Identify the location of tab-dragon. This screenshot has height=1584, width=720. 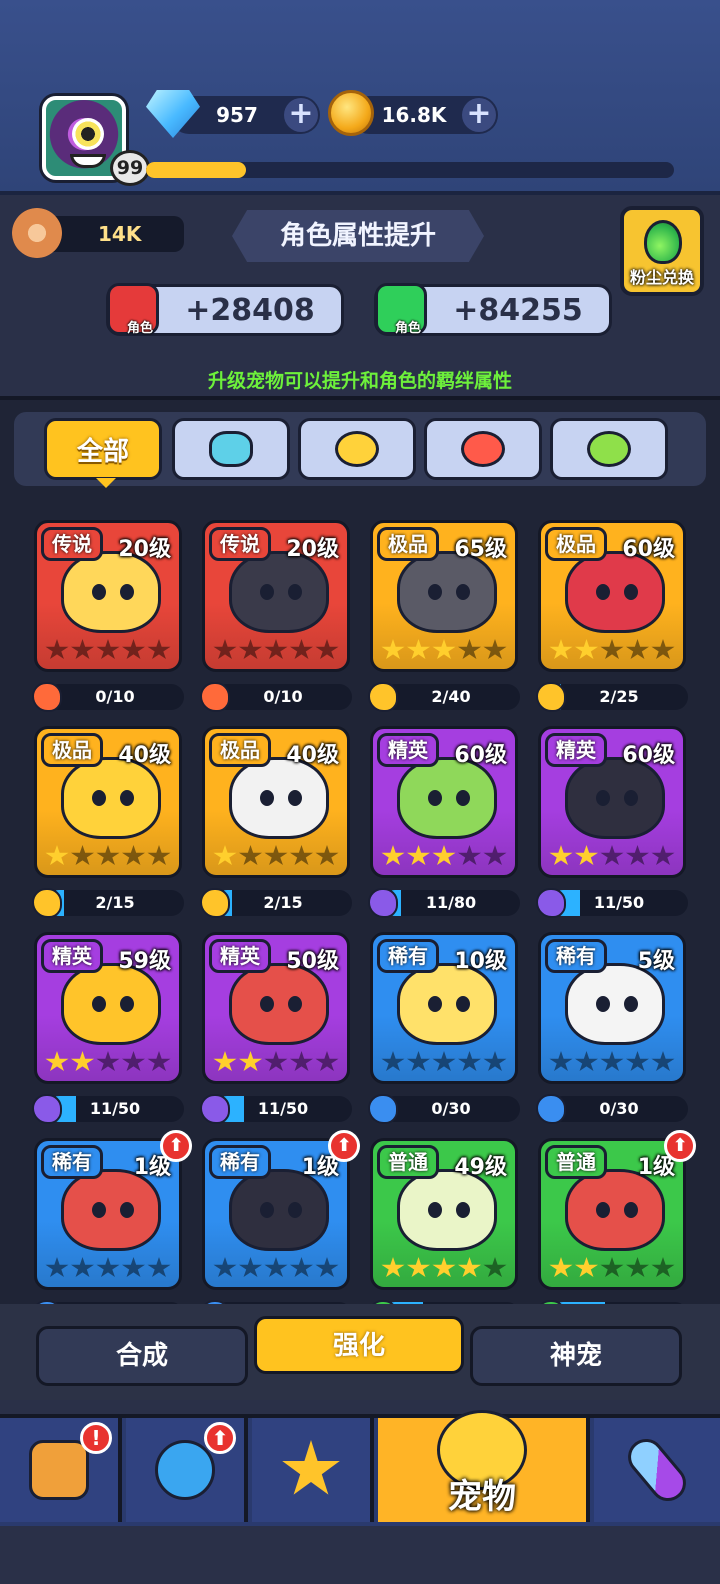
(609, 449).